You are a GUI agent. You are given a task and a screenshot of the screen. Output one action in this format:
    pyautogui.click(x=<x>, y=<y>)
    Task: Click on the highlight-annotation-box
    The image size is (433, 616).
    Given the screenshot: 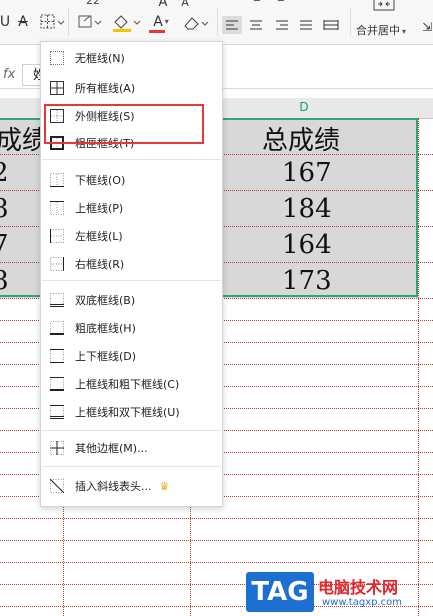 What is the action you would take?
    pyautogui.click(x=124, y=124)
    